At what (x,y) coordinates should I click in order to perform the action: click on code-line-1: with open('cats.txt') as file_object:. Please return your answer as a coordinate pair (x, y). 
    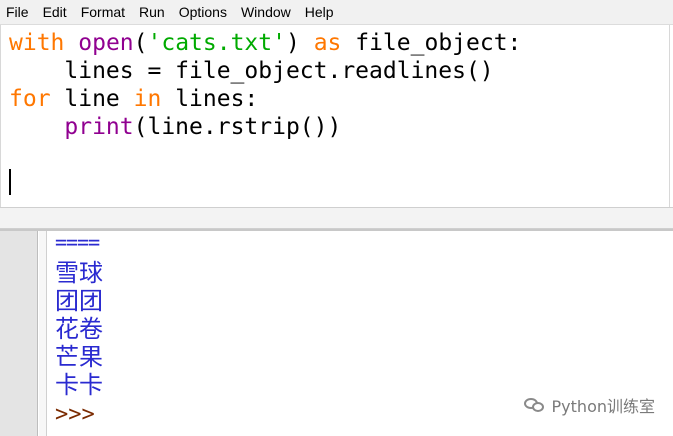
    Looking at the image, I should click on (265, 43).